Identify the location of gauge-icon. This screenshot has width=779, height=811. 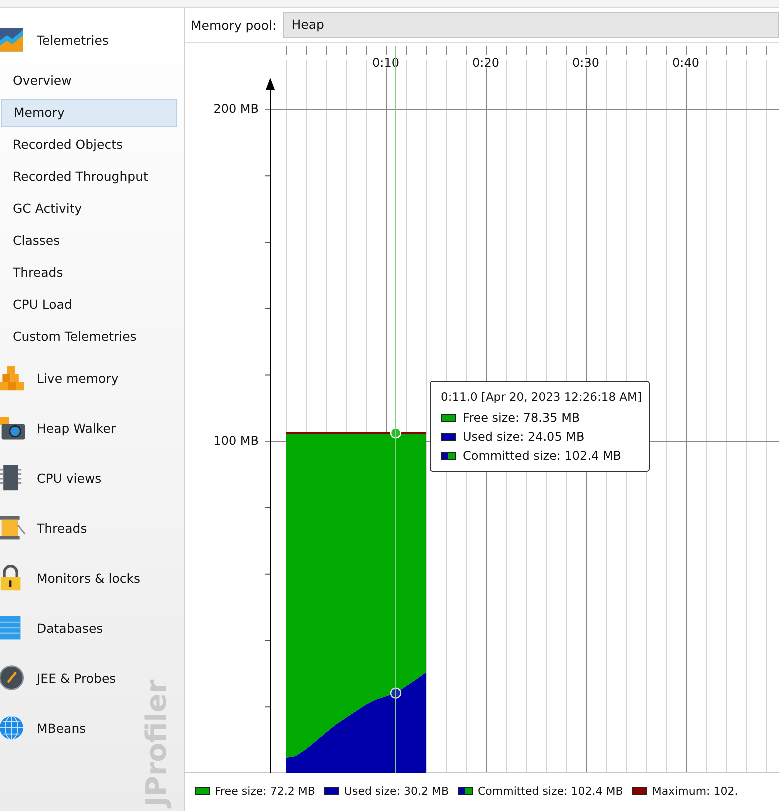
(13, 678).